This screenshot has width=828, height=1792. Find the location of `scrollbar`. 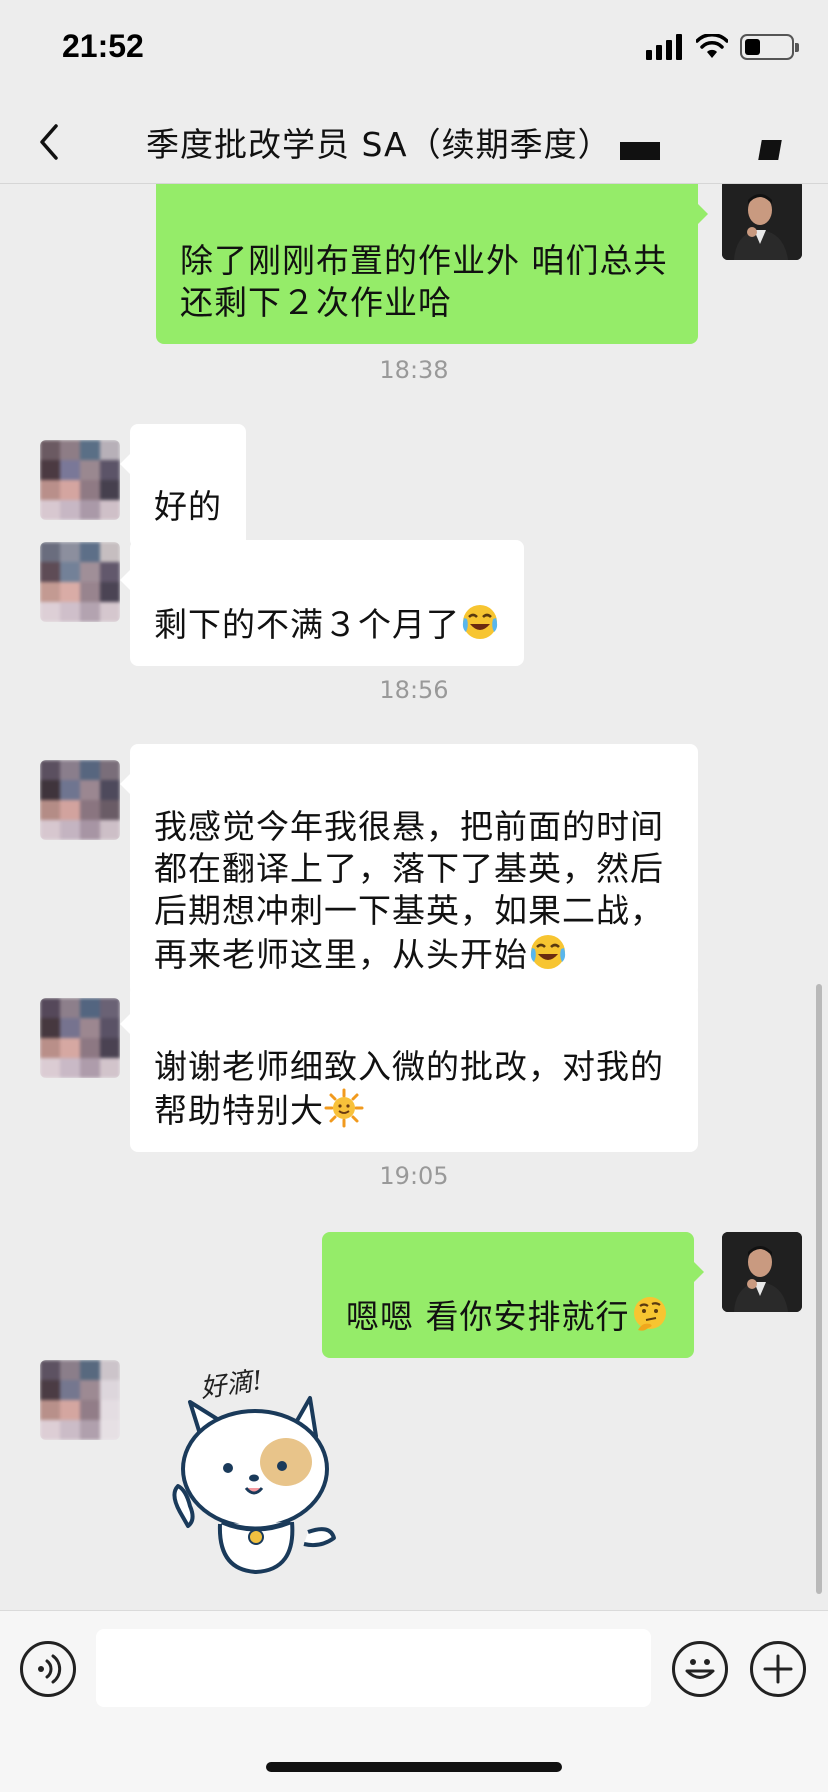

scrollbar is located at coordinates (819, 1289).